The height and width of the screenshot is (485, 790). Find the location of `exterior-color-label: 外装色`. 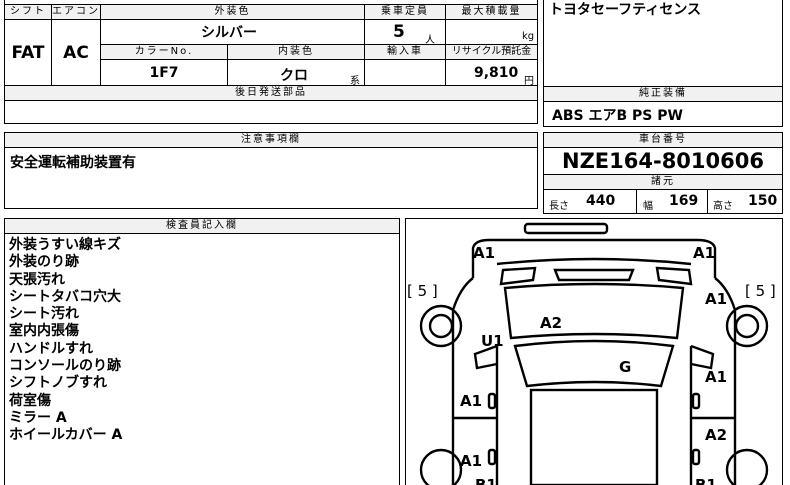

exterior-color-label: 外装色 is located at coordinates (232, 12).